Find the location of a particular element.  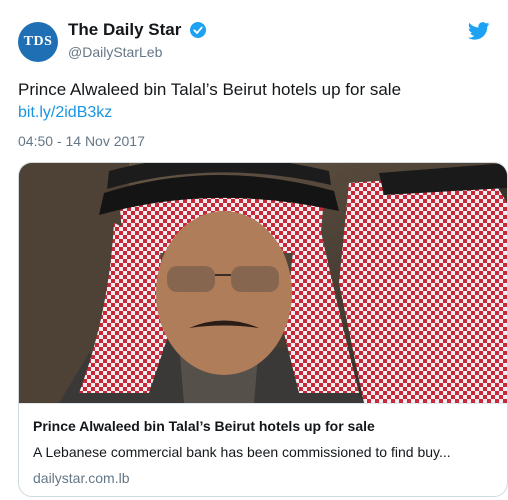

verified-badge-icon is located at coordinates (197, 30).